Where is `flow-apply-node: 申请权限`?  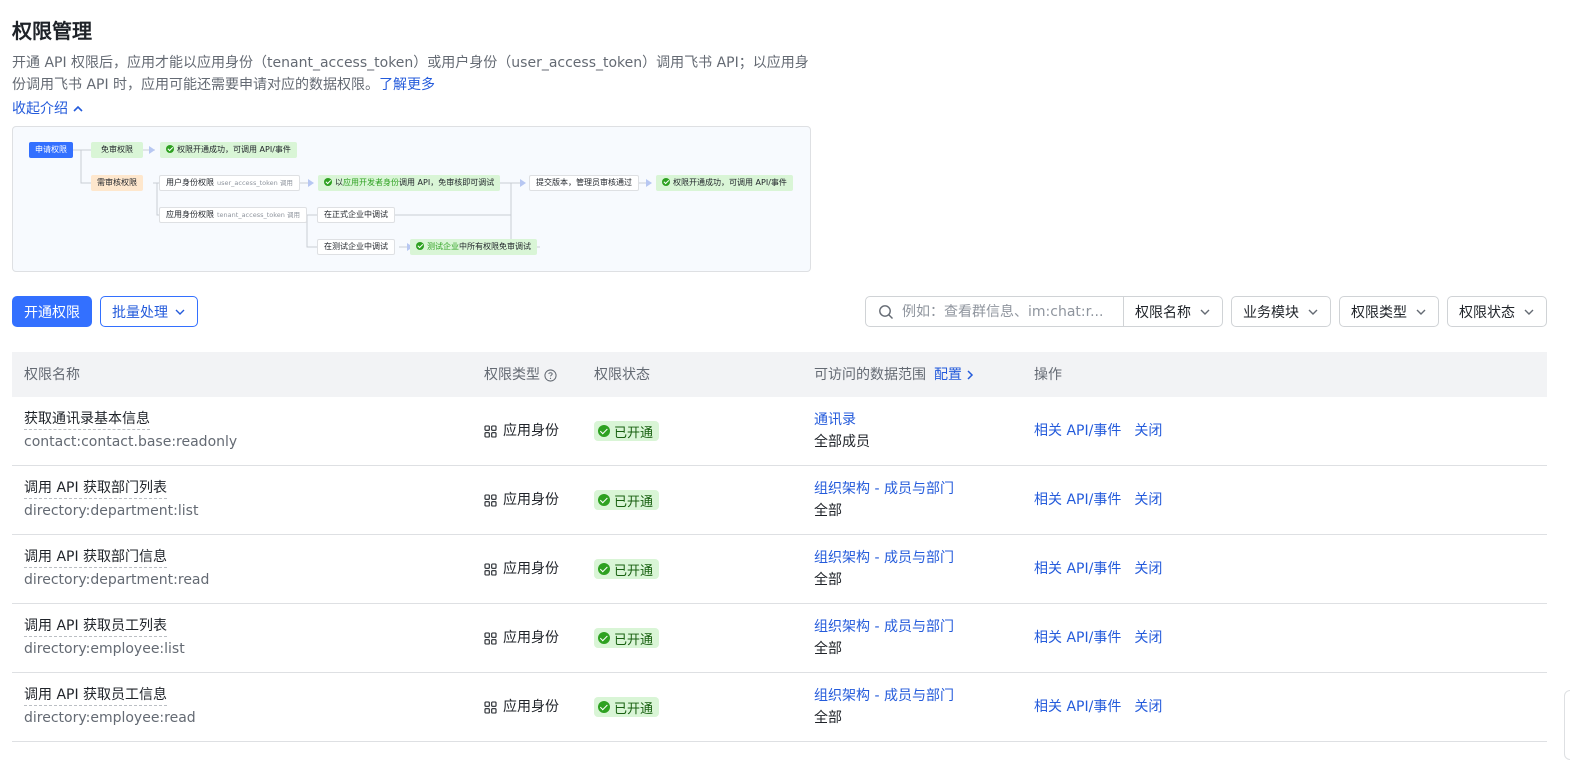
flow-apply-node: 申请权限 is located at coordinates (51, 150).